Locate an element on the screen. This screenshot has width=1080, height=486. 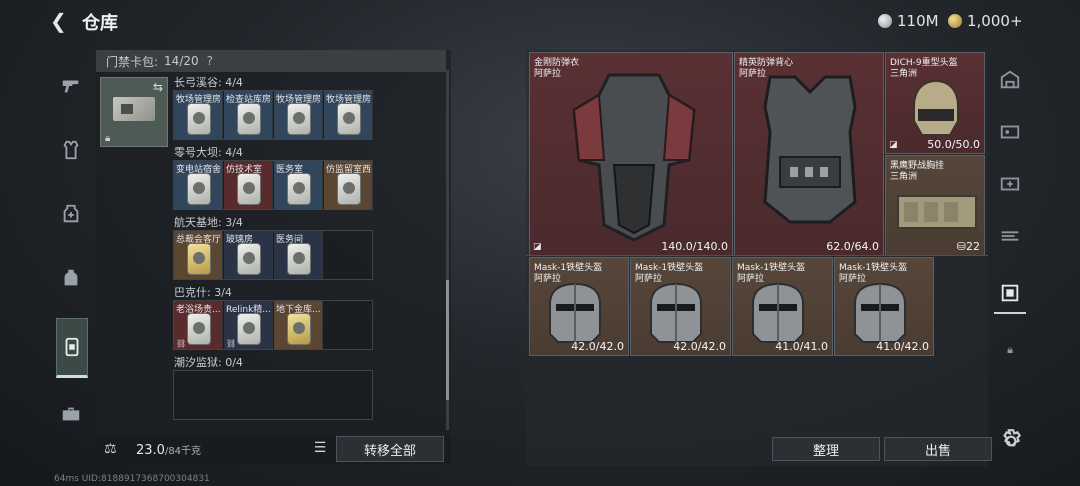
keycard-slot: Relink精... ⛓ is located at coordinates (248, 325).